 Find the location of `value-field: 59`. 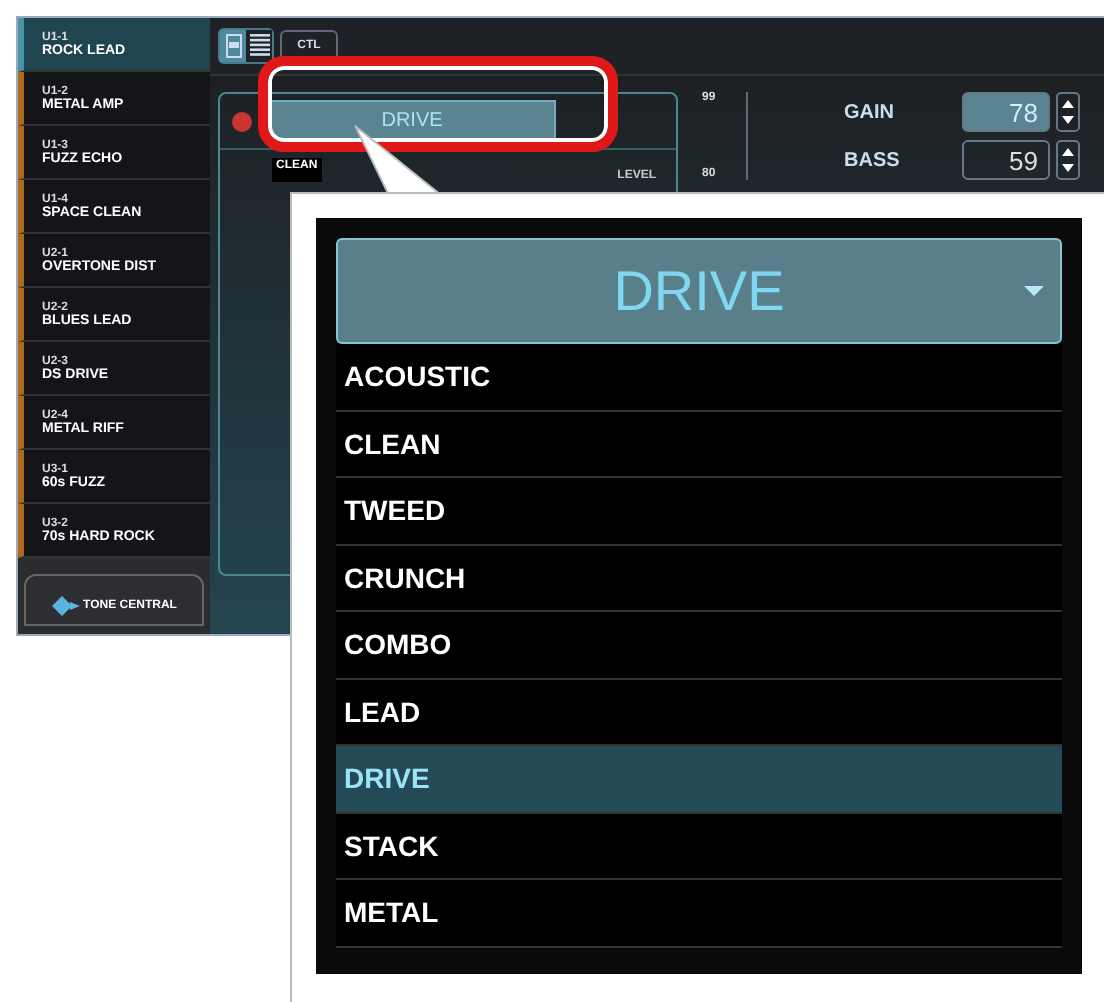

value-field: 59 is located at coordinates (1006, 160).